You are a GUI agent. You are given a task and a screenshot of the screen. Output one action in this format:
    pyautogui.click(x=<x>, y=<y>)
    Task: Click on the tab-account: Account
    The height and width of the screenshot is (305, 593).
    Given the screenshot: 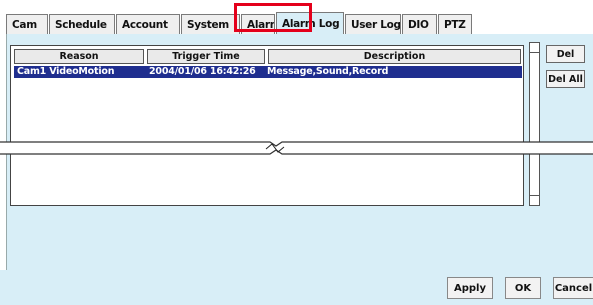 What is the action you would take?
    pyautogui.click(x=148, y=24)
    